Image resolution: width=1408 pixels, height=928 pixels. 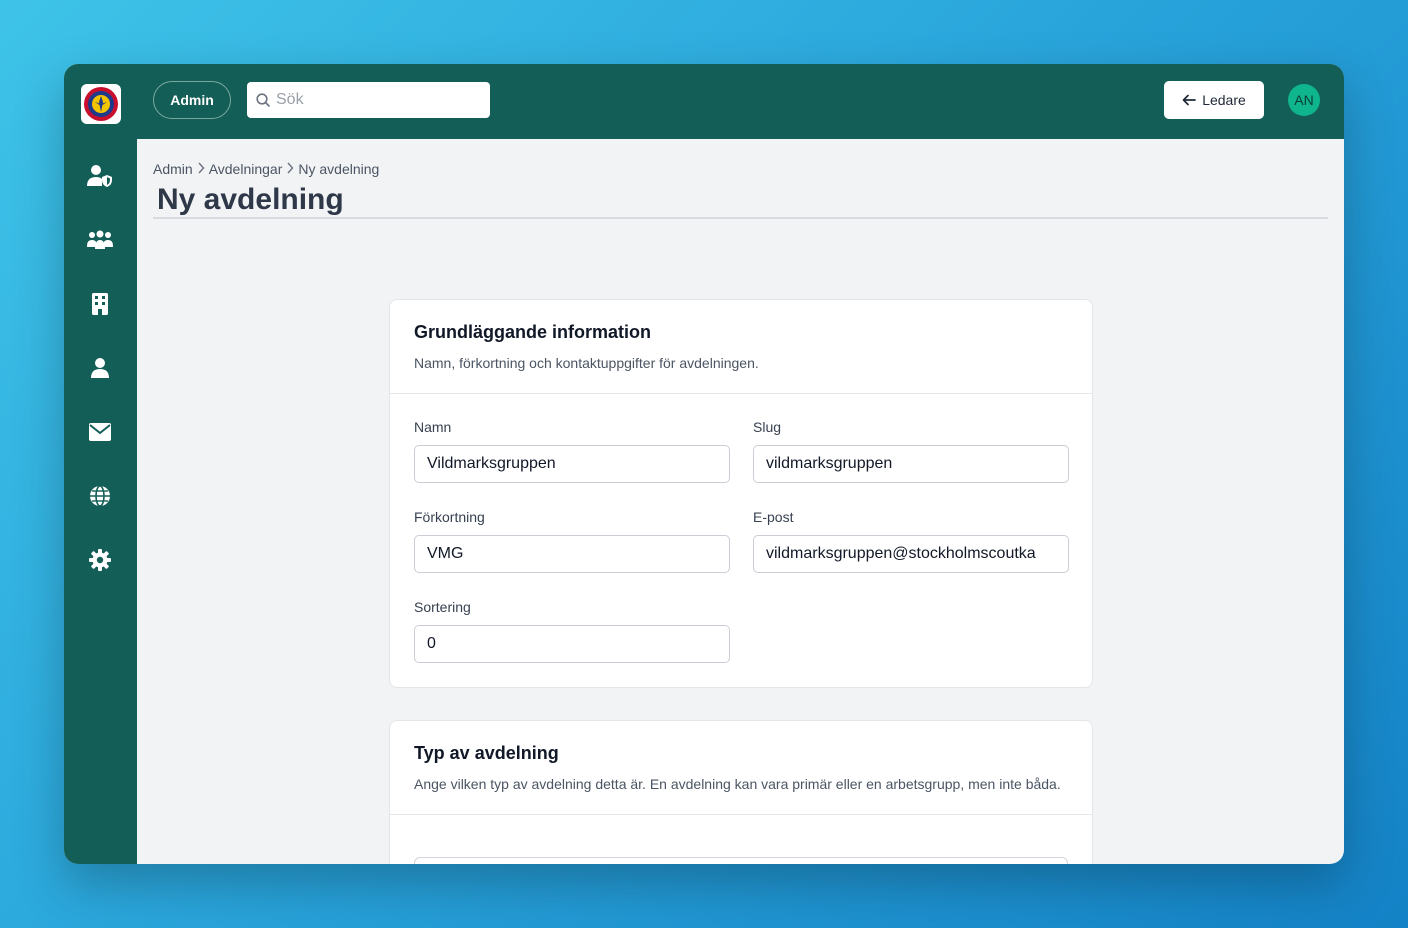 What do you see at coordinates (1304, 100) in the screenshot?
I see `user-avatar: AN` at bounding box center [1304, 100].